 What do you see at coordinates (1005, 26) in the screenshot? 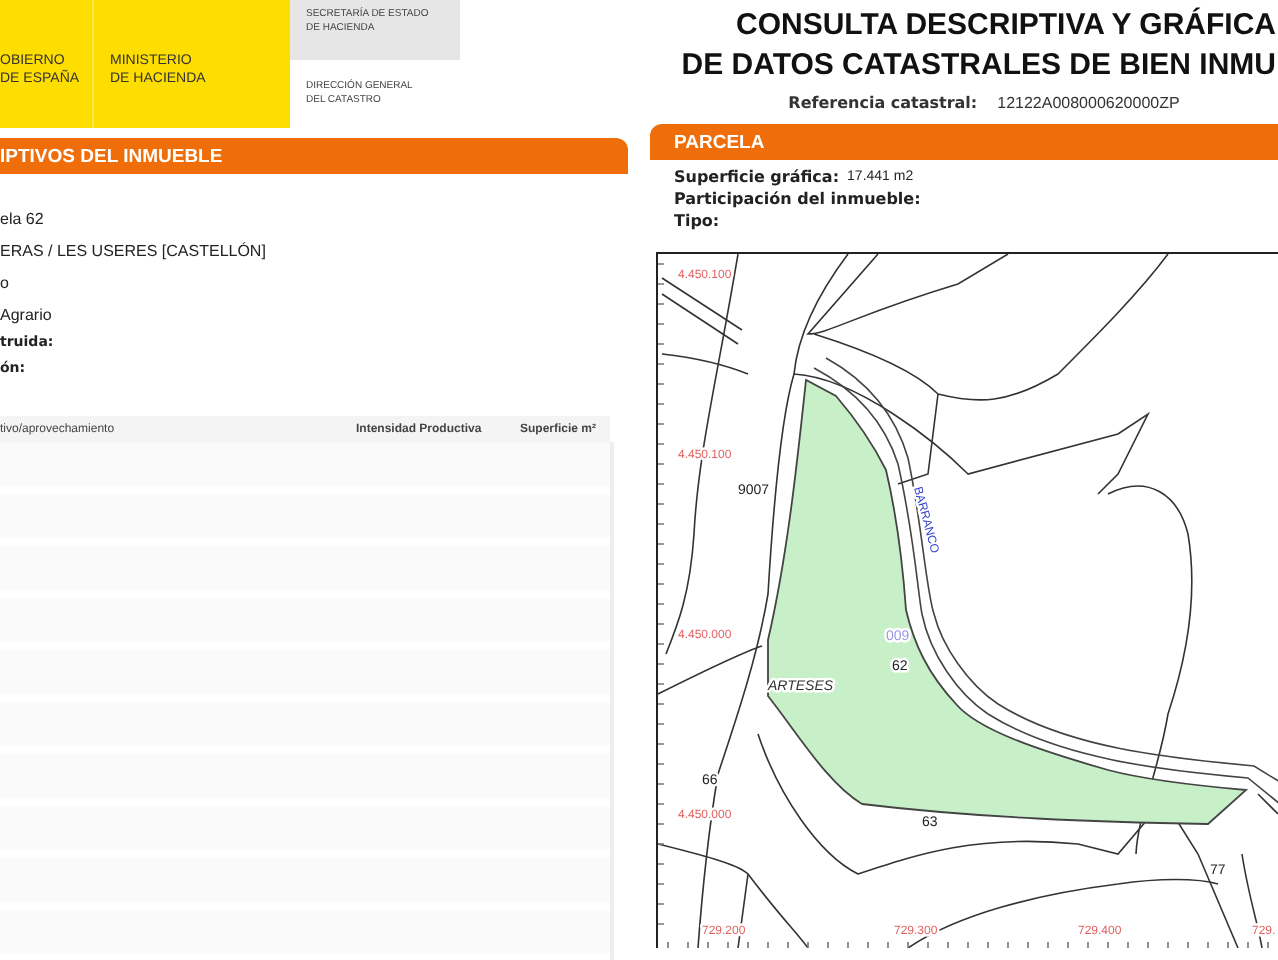
I see `page-title: CONSULTA DESCRIPTIVA Y GRÁFICA` at bounding box center [1005, 26].